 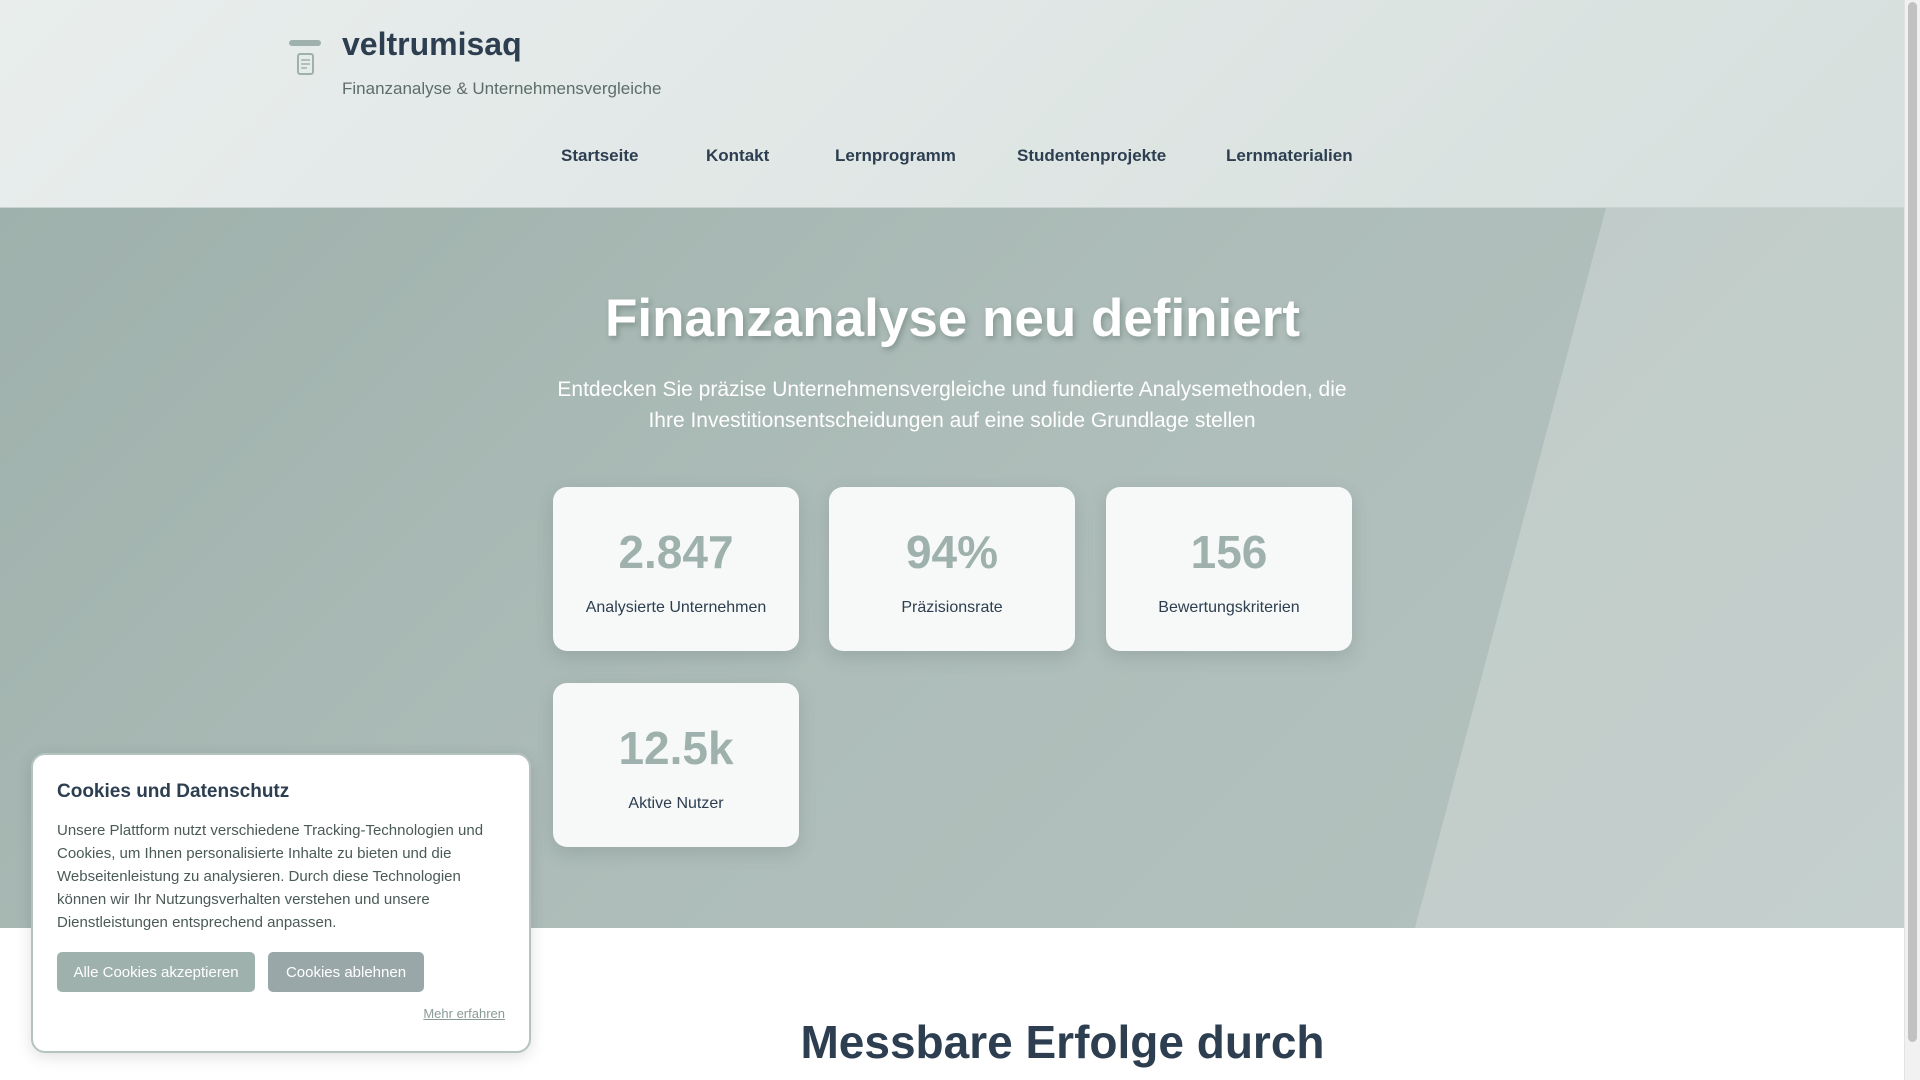 What do you see at coordinates (173, 791) in the screenshot?
I see `cookie-title: Cookies und Datenschutz` at bounding box center [173, 791].